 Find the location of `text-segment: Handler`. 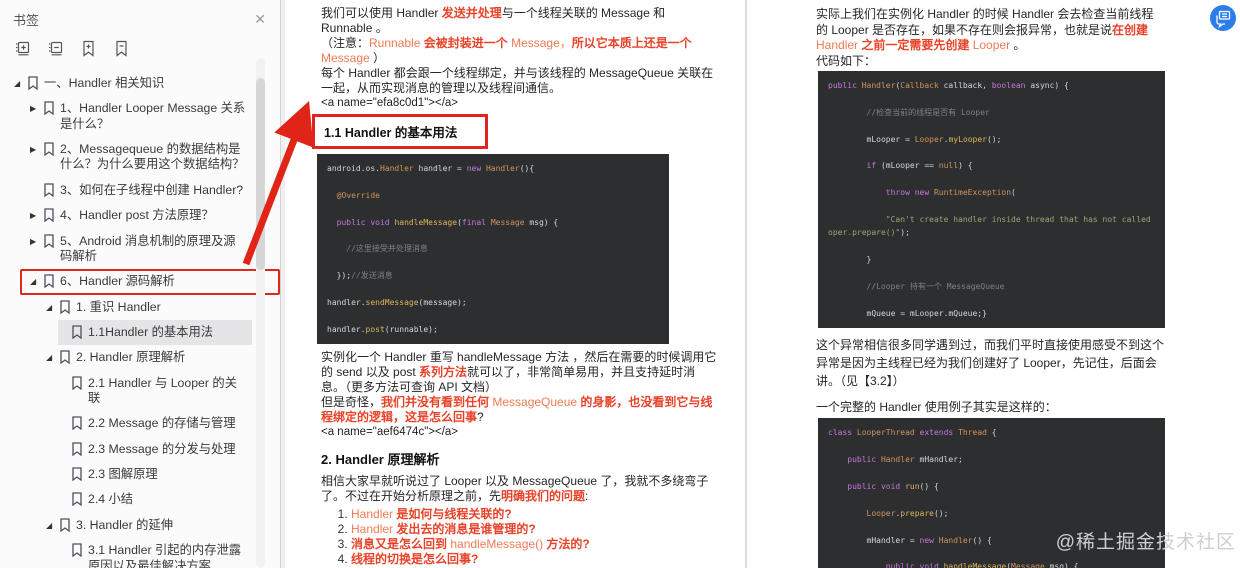

text-segment: Handler is located at coordinates (374, 529).